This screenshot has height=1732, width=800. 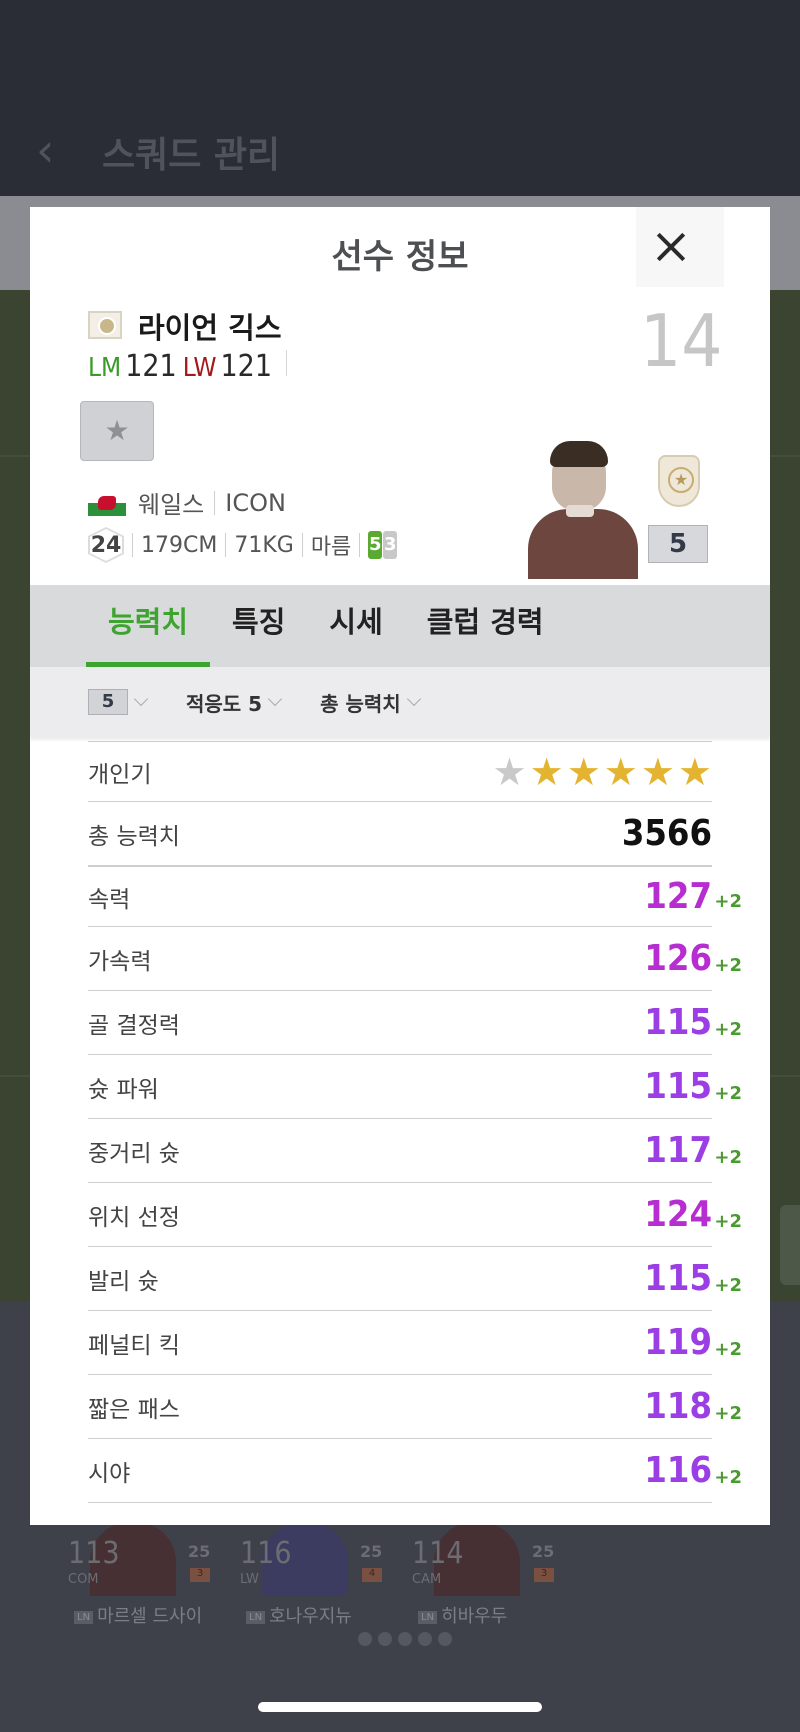 What do you see at coordinates (415, 1023) in the screenshot?
I see `stat-row: 골 결정력 115 +2` at bounding box center [415, 1023].